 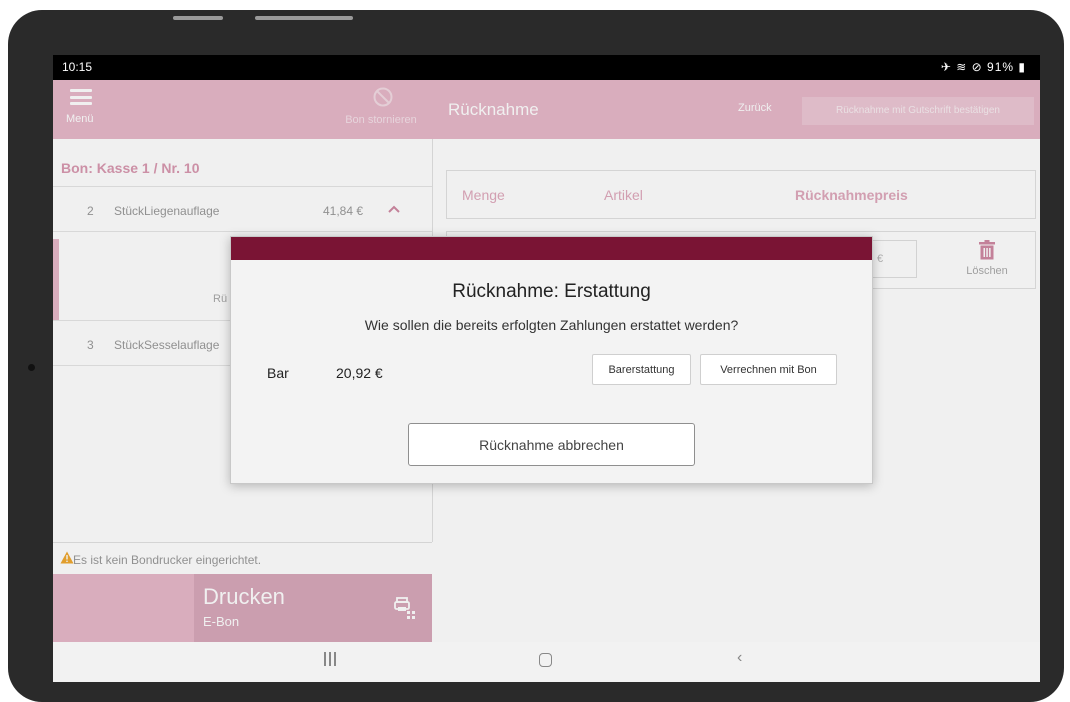 What do you see at coordinates (330, 659) in the screenshot?
I see `recents-icon` at bounding box center [330, 659].